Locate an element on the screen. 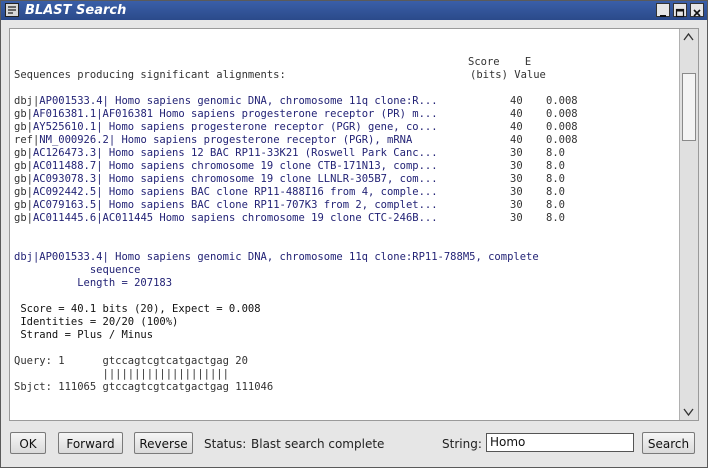  detail-score: Score = 40.1 bits (20), Expect = 0.008 is located at coordinates (137, 309).